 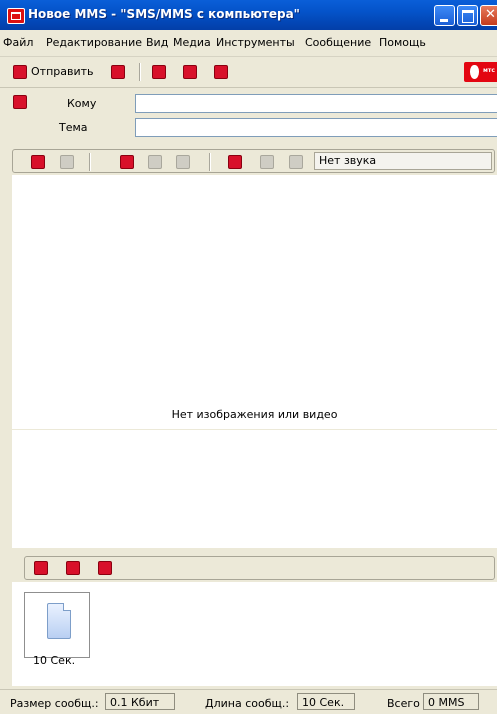 I want to click on remove-image-icon, so click(x=67, y=162).